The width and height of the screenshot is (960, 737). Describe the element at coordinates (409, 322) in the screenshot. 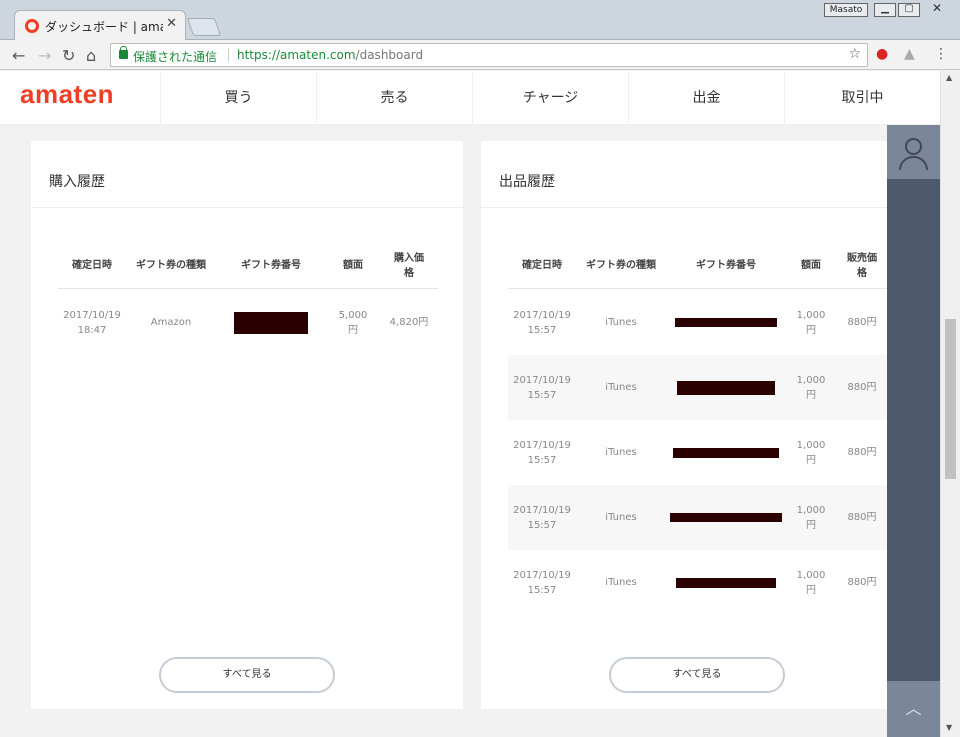

I see `price-cell: 4,820円` at that location.